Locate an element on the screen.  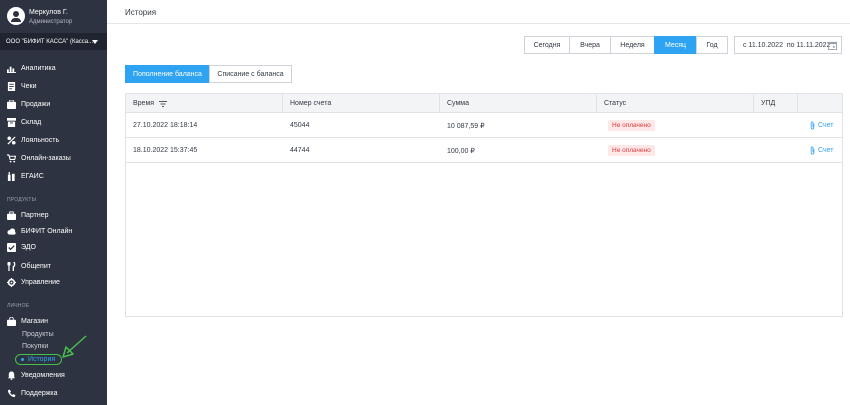
period-year-button: Год is located at coordinates (712, 45).